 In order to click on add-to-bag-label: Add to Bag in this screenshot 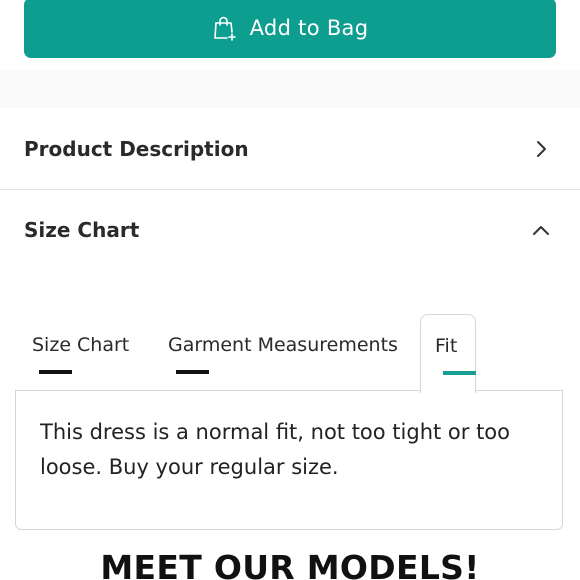, I will do `click(309, 28)`.